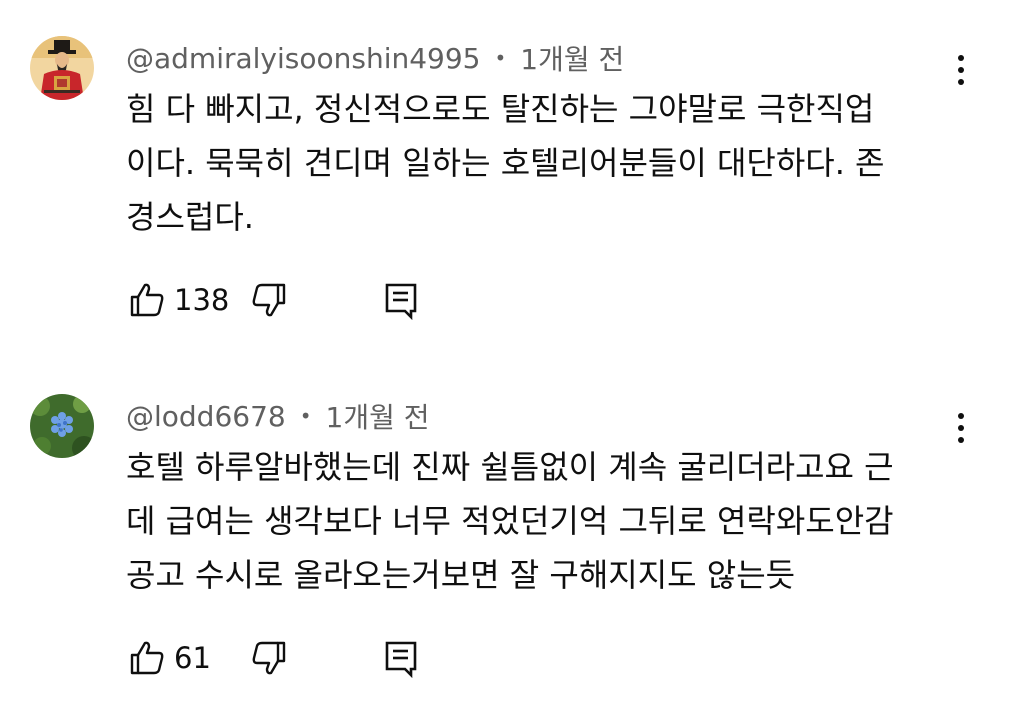 Image resolution: width=1024 pixels, height=708 pixels. I want to click on portrait-avatar-icon, so click(62, 68).